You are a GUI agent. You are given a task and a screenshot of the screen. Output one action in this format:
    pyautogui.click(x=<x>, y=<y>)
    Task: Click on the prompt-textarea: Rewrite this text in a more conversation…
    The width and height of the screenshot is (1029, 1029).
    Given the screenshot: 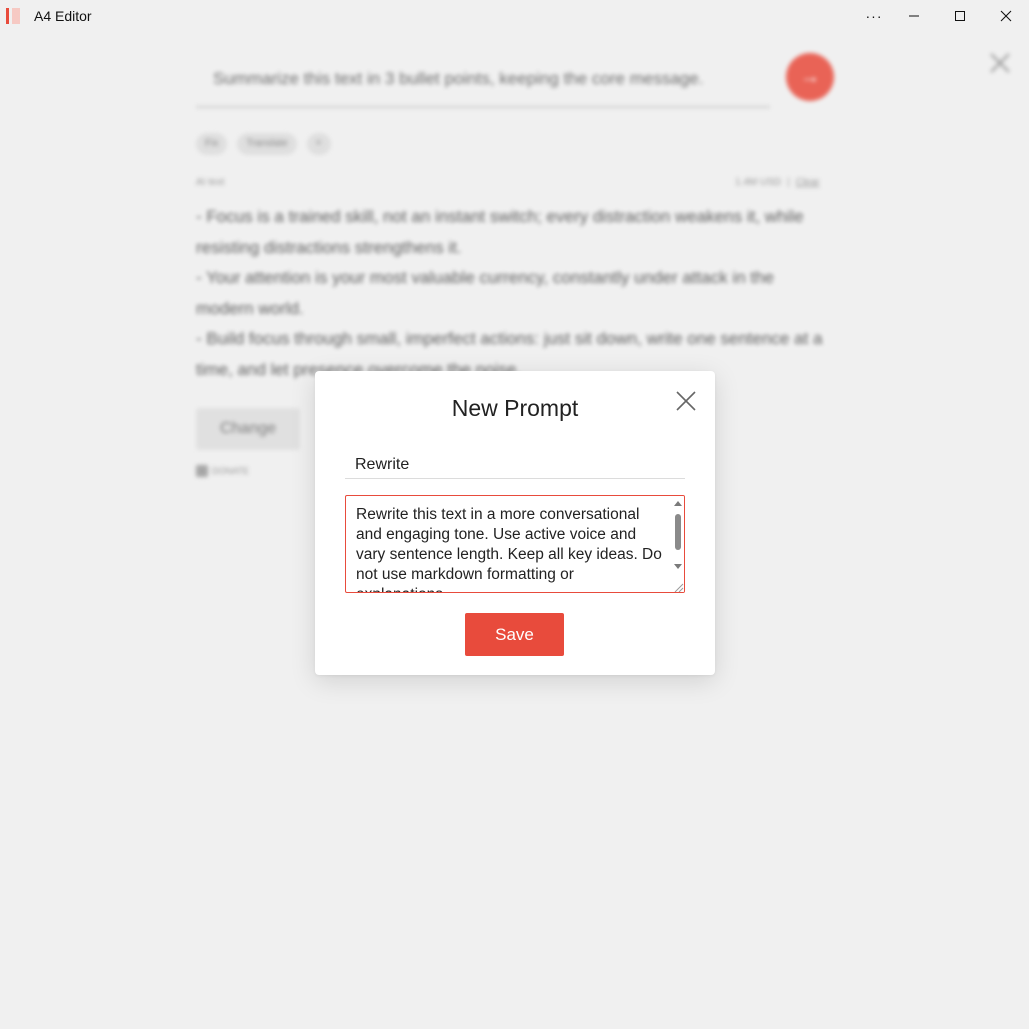 What is the action you would take?
    pyautogui.click(x=509, y=544)
    